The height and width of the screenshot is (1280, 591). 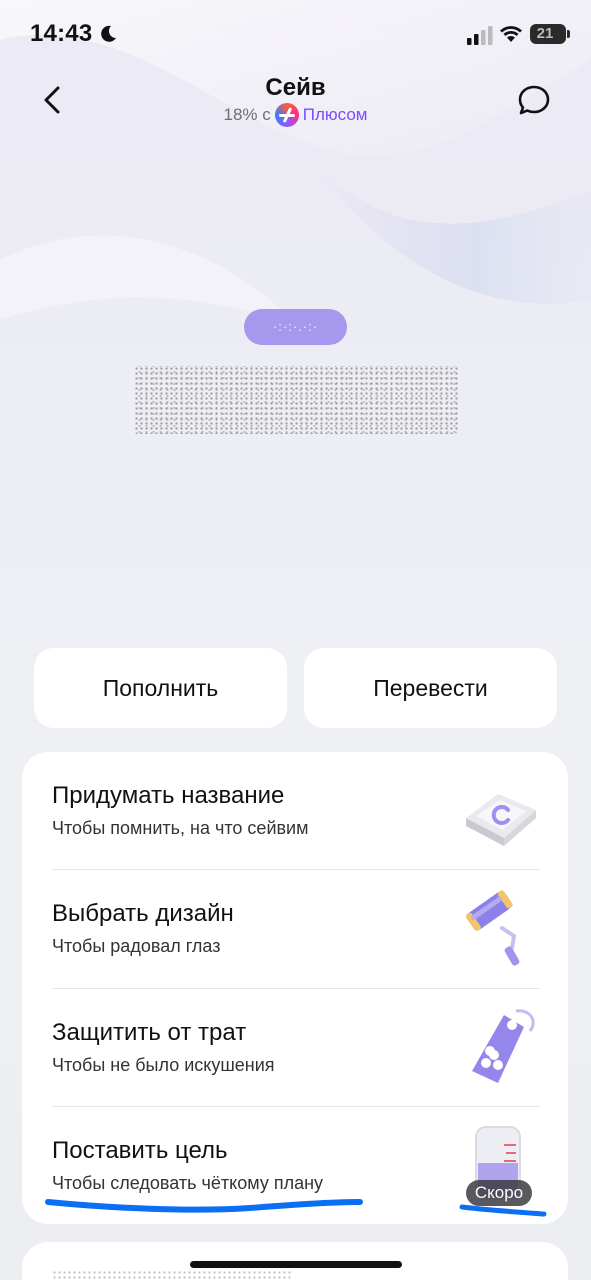 I want to click on wifi-icon, so click(x=511, y=34).